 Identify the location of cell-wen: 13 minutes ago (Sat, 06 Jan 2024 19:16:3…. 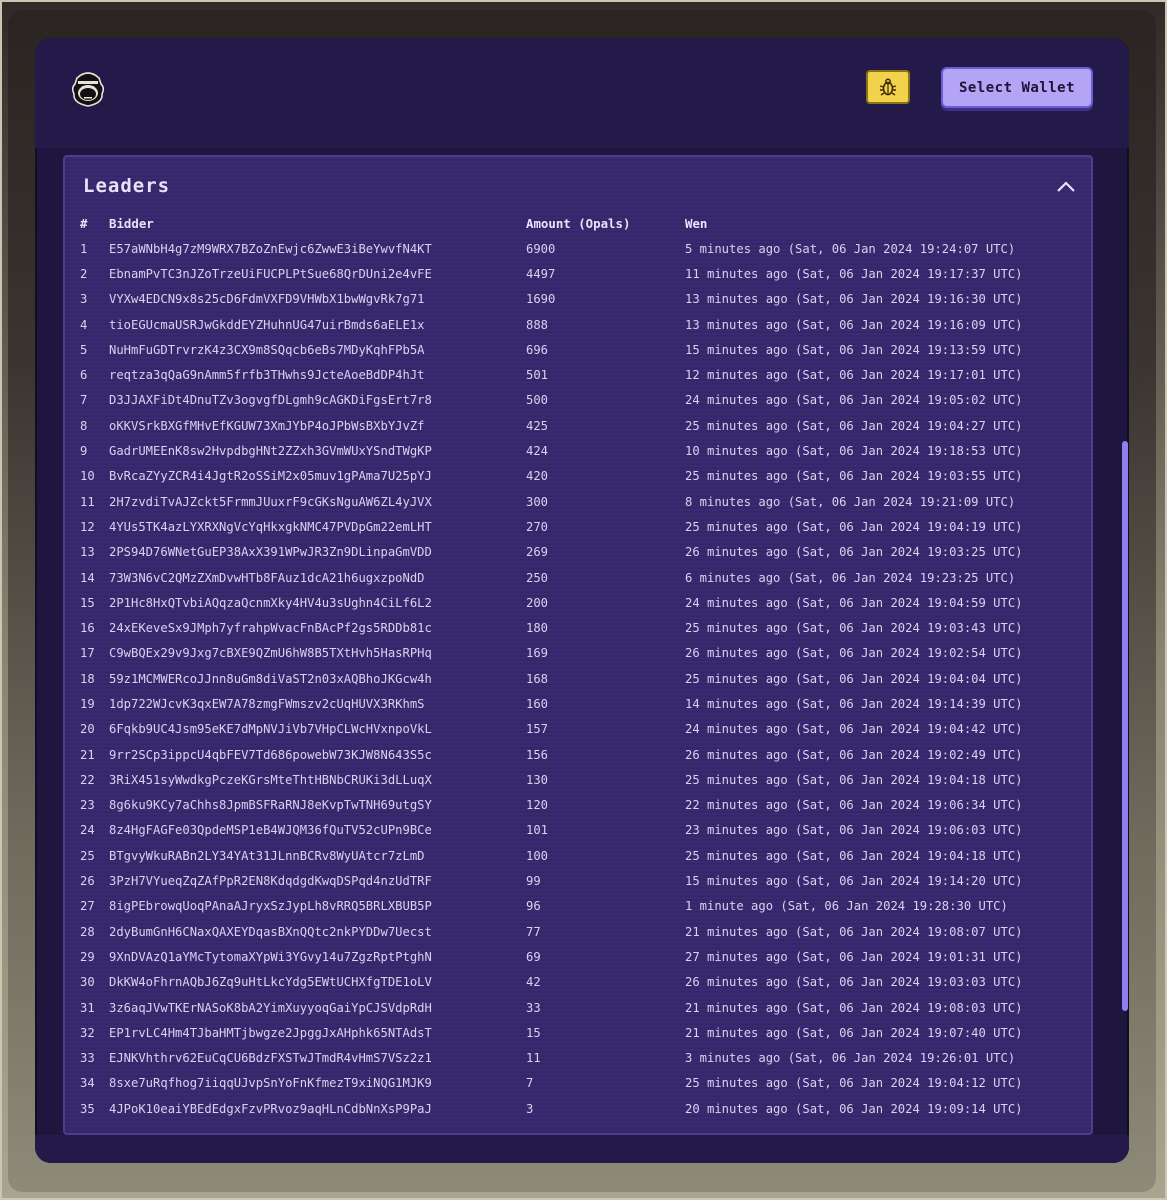
(854, 299).